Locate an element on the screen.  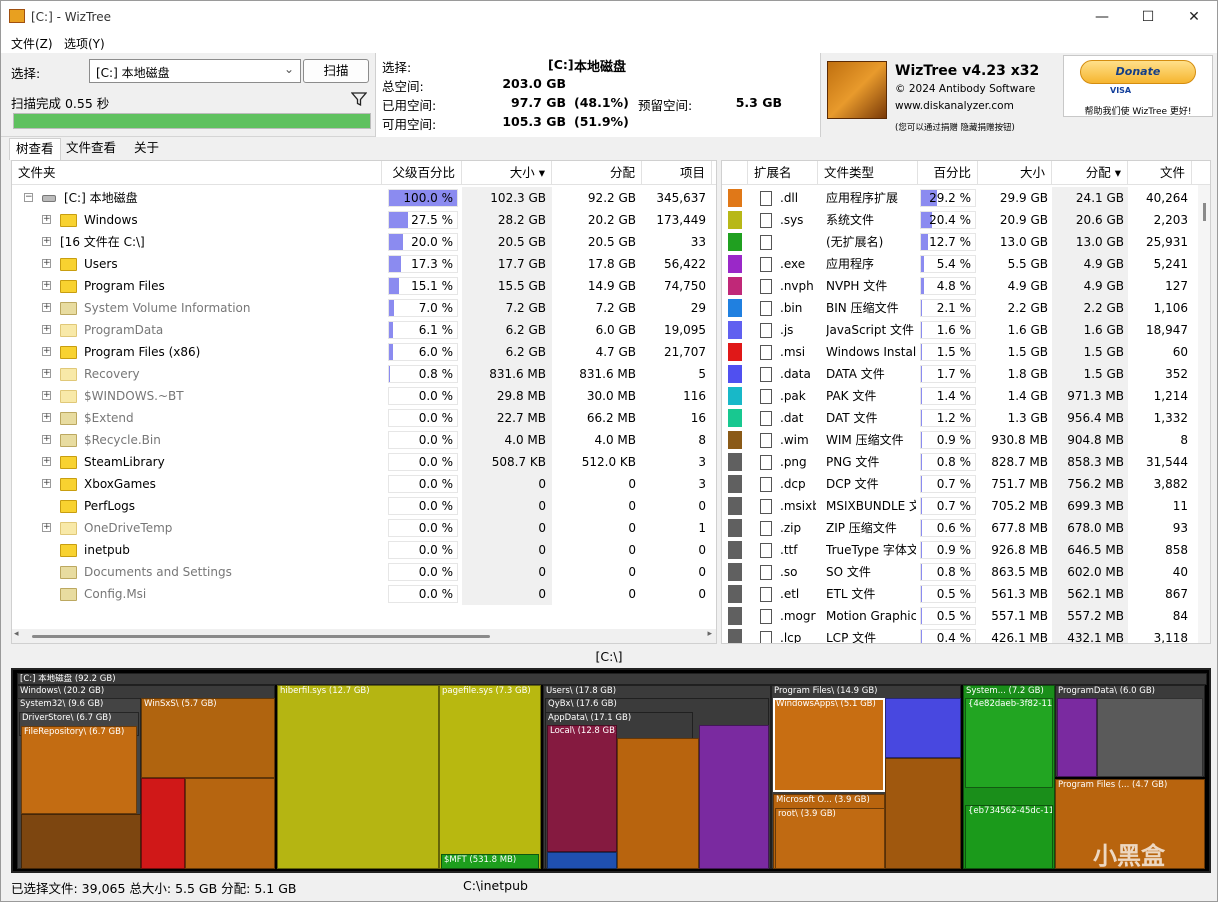
table-row: + SteamLibrary 0.0 % 508.7 KB 512.0 KB 3 is located at coordinates (364, 462).